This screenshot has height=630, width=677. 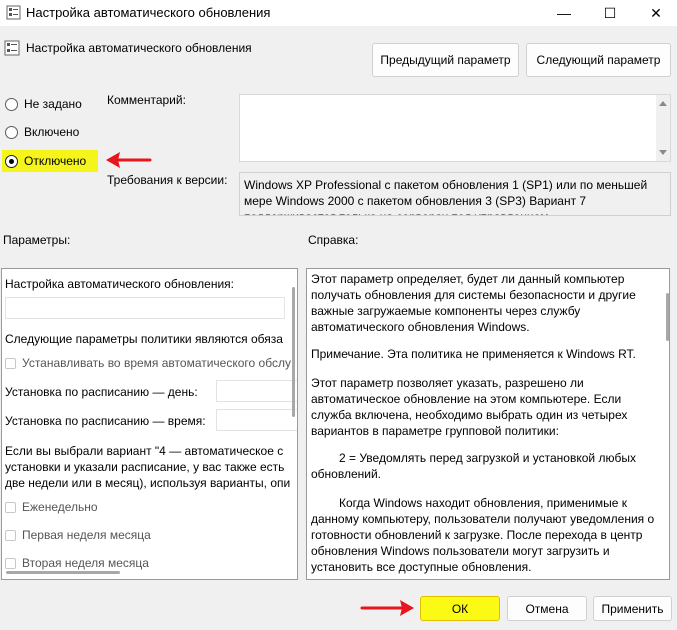 What do you see at coordinates (139, 48) in the screenshot?
I see `policy-title: Настройка автоматического обновления` at bounding box center [139, 48].